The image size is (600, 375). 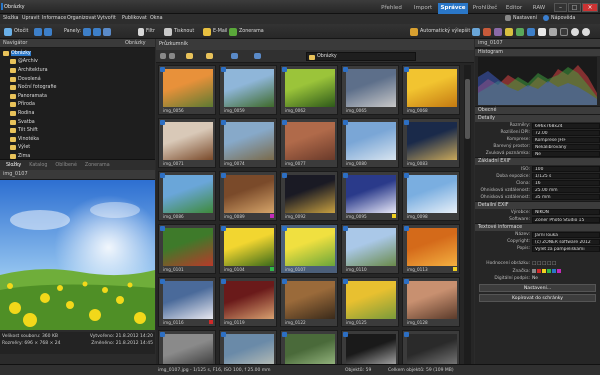 What do you see at coordinates (309, 196) in the screenshot?
I see `thumbnail-cell: img_0092` at bounding box center [309, 196].